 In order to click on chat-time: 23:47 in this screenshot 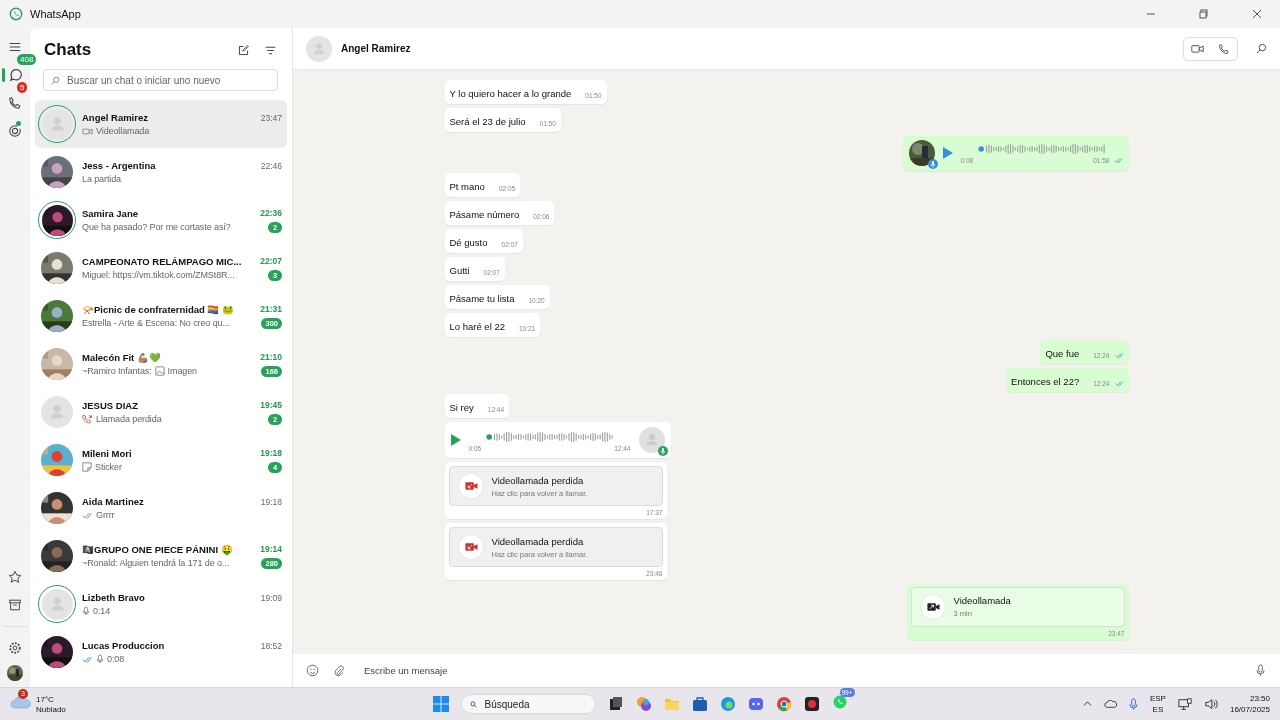, I will do `click(271, 117)`.